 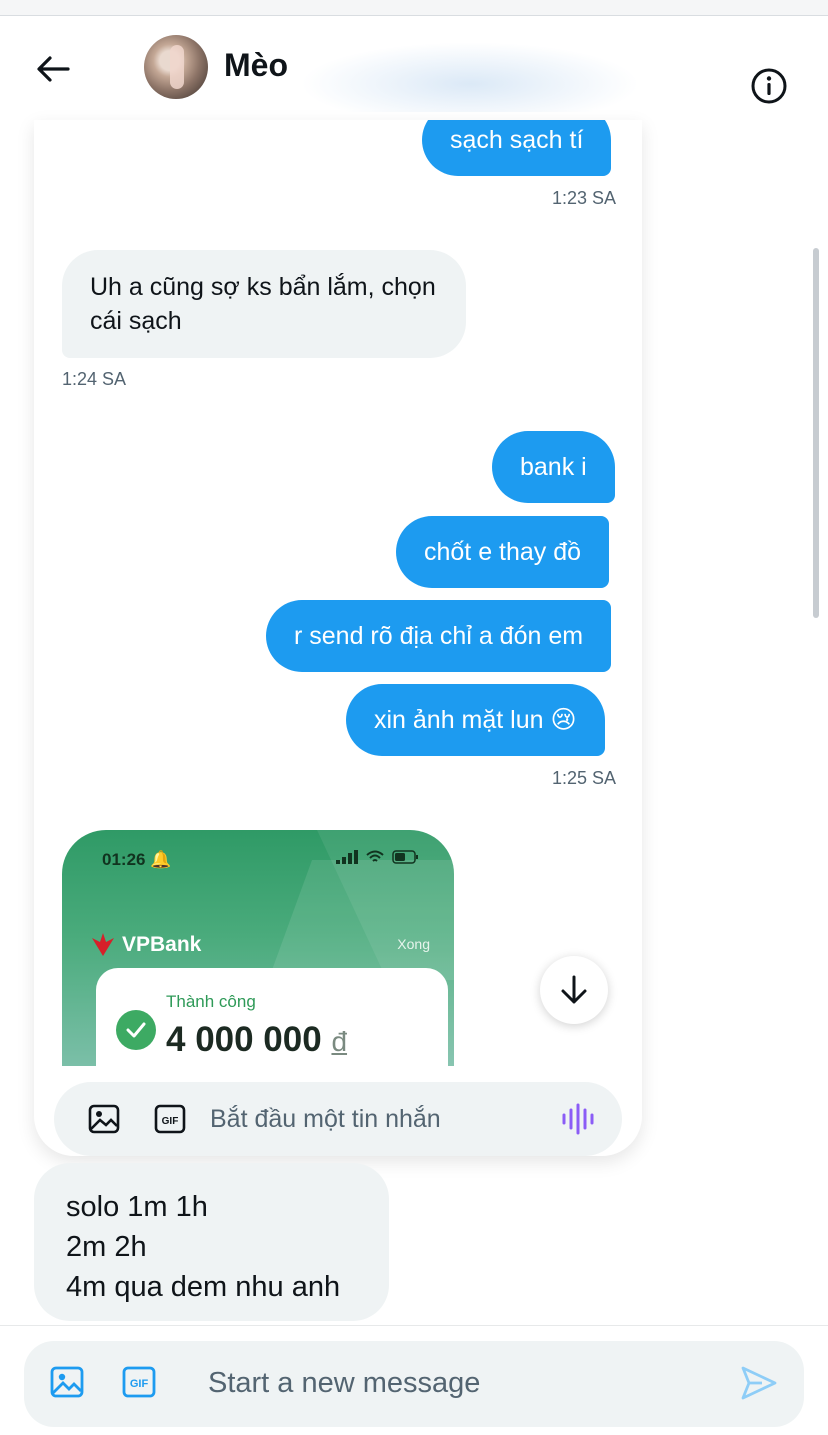 I want to click on message-timestamp: 1:25 SA, so click(x=584, y=778).